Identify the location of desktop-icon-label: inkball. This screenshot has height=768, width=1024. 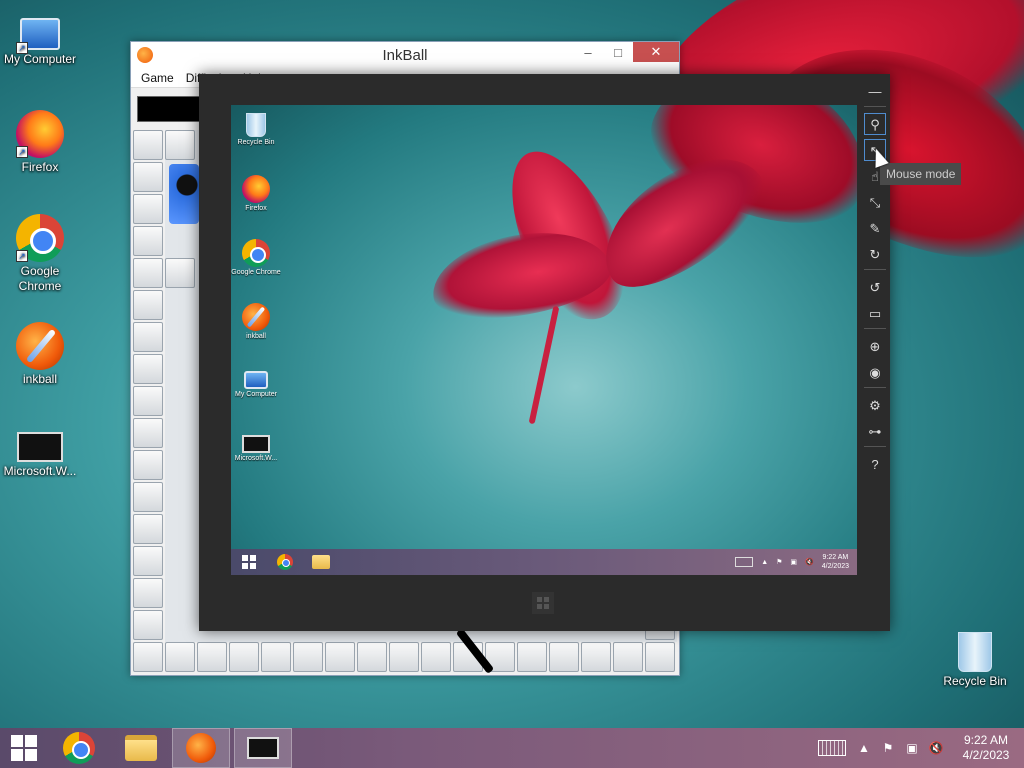
(40, 379).